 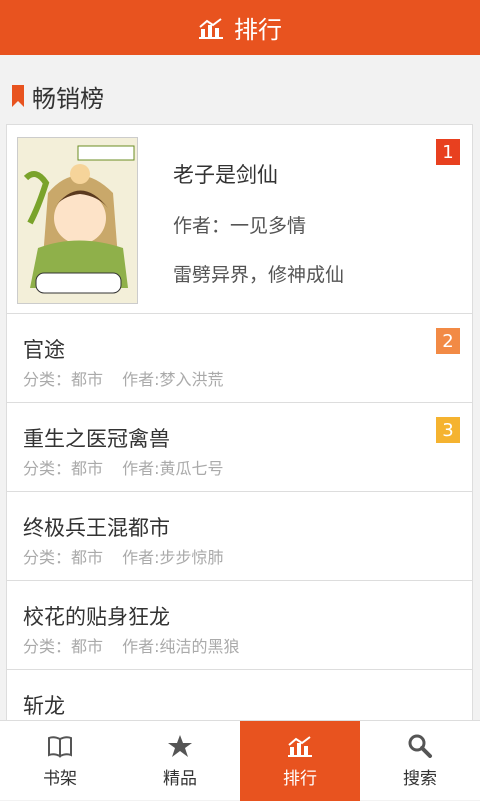 I want to click on bookmark-icon, so click(x=18, y=96).